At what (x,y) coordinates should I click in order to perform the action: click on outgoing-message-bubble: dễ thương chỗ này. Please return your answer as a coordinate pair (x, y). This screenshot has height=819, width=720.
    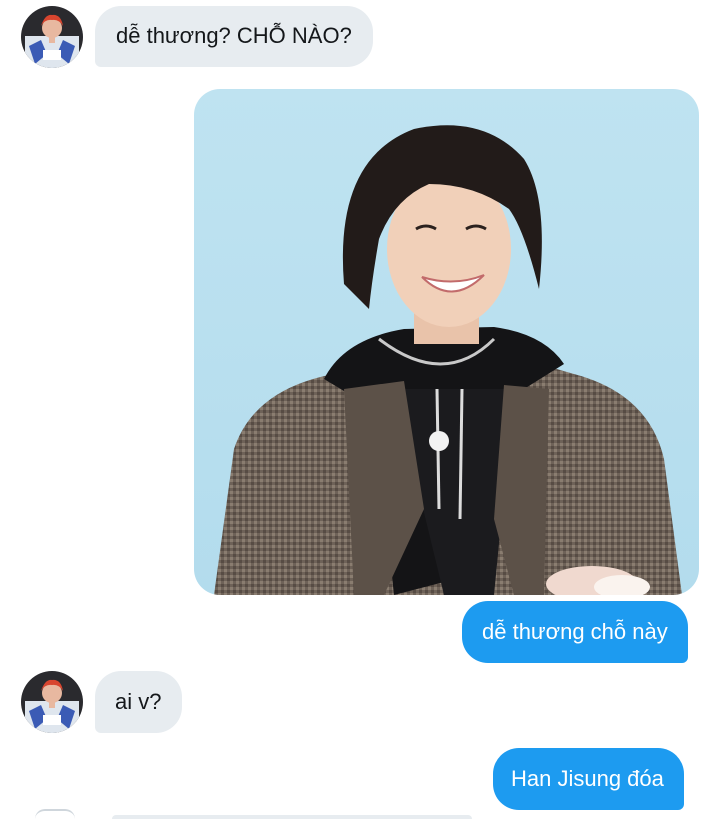
    Looking at the image, I should click on (575, 632).